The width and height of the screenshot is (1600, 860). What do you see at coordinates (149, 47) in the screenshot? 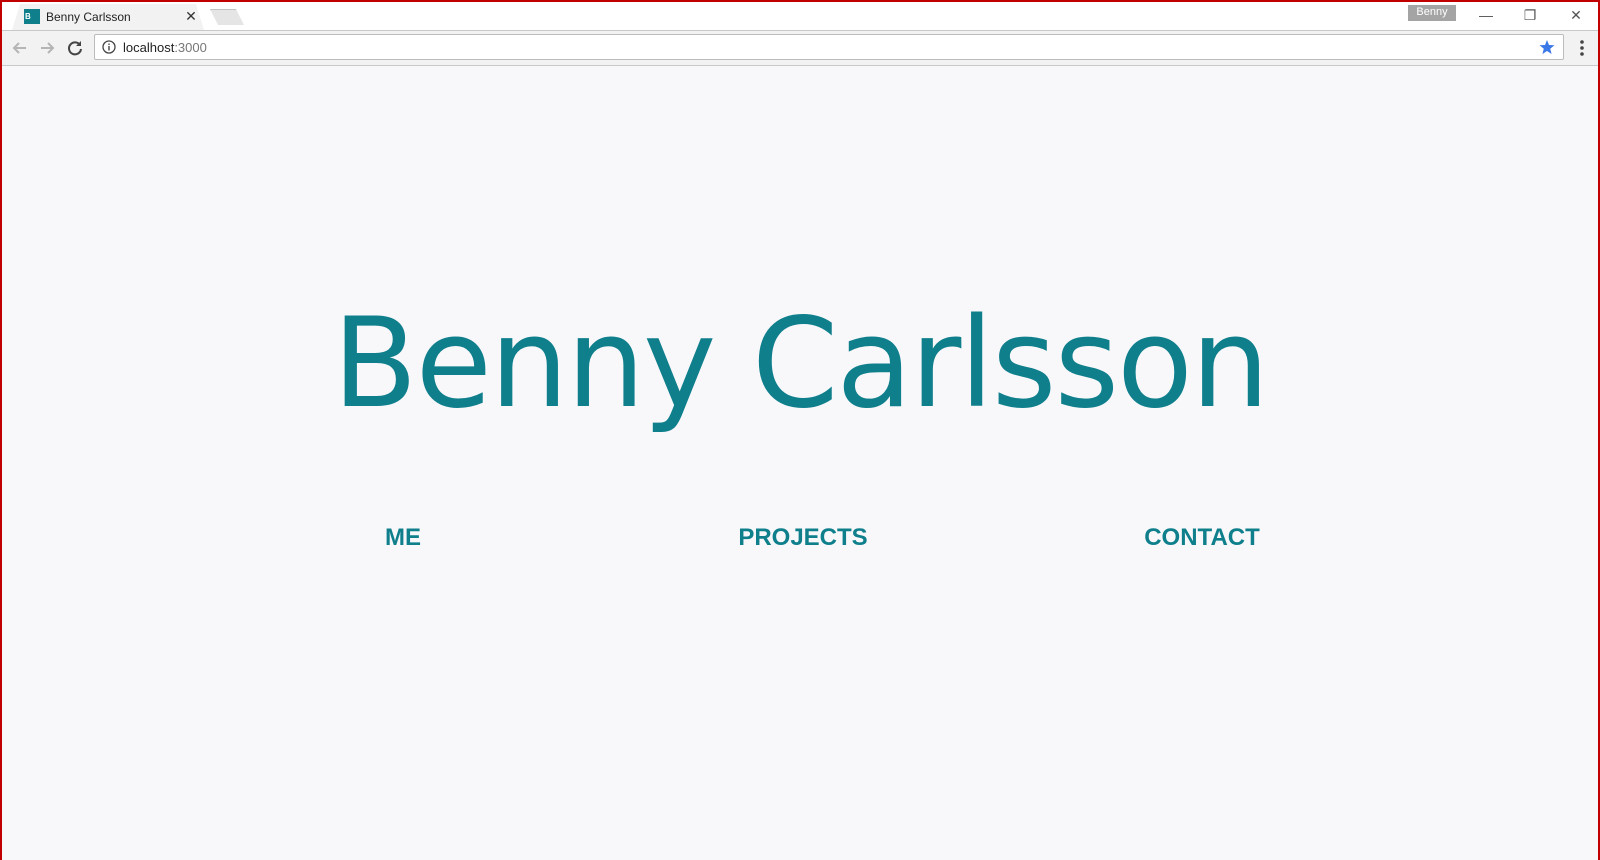
I see `url-host: localhost` at bounding box center [149, 47].